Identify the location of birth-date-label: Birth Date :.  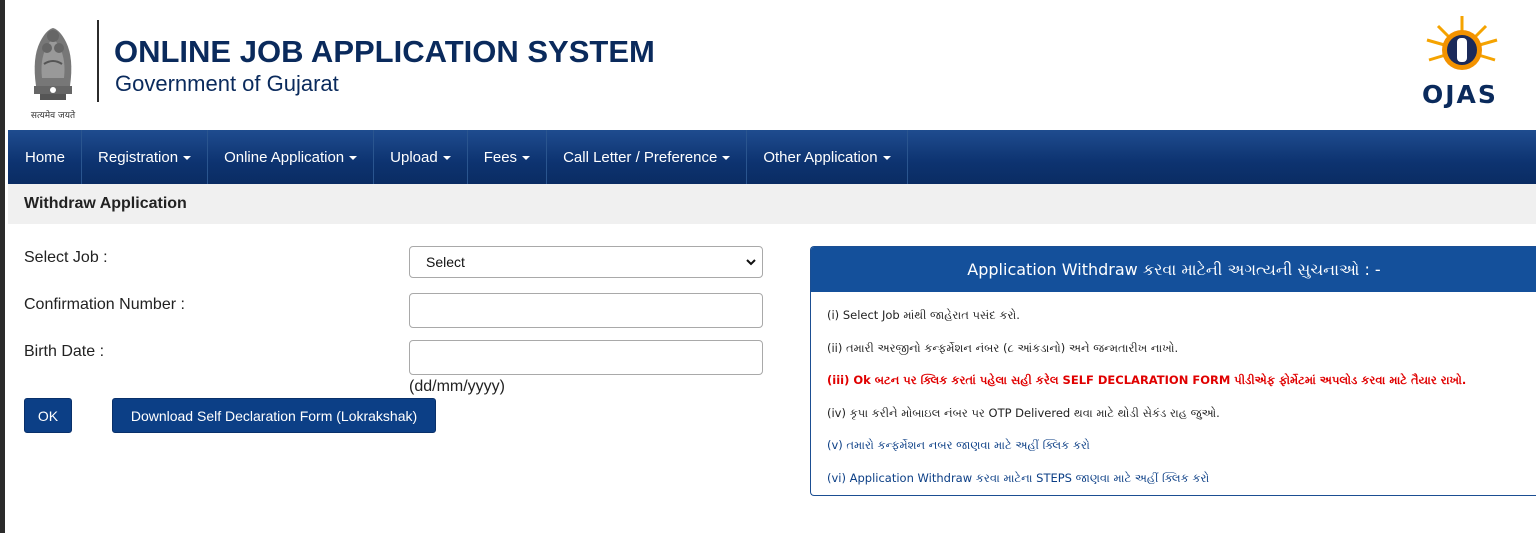
(64, 351).